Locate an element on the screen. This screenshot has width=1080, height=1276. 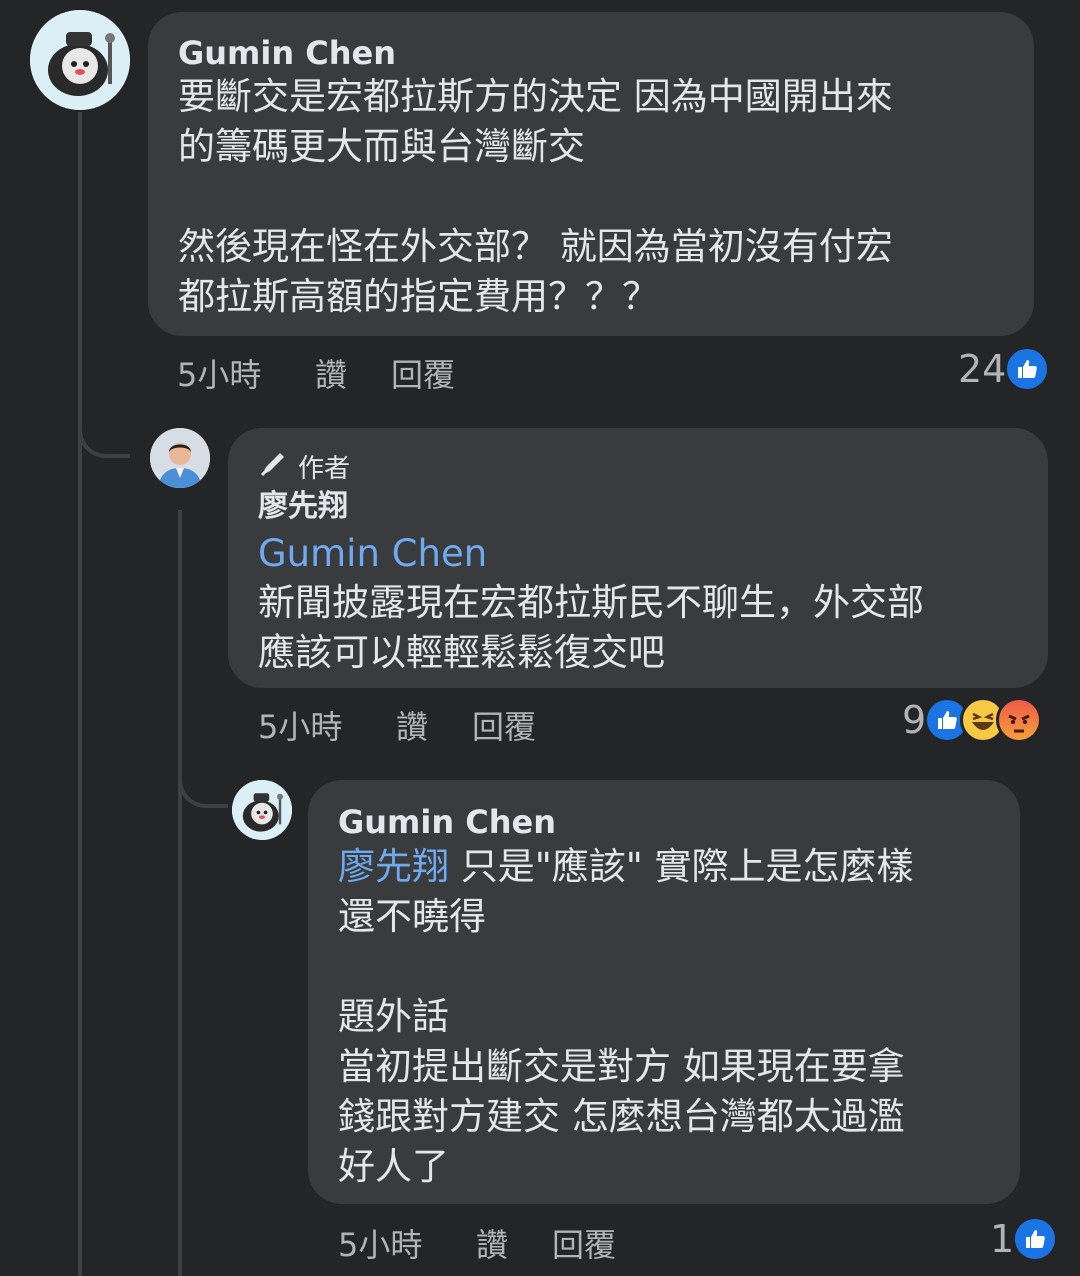
comment-text-first: 只是"應該" 實際上是怎麼樣 is located at coordinates (681, 866).